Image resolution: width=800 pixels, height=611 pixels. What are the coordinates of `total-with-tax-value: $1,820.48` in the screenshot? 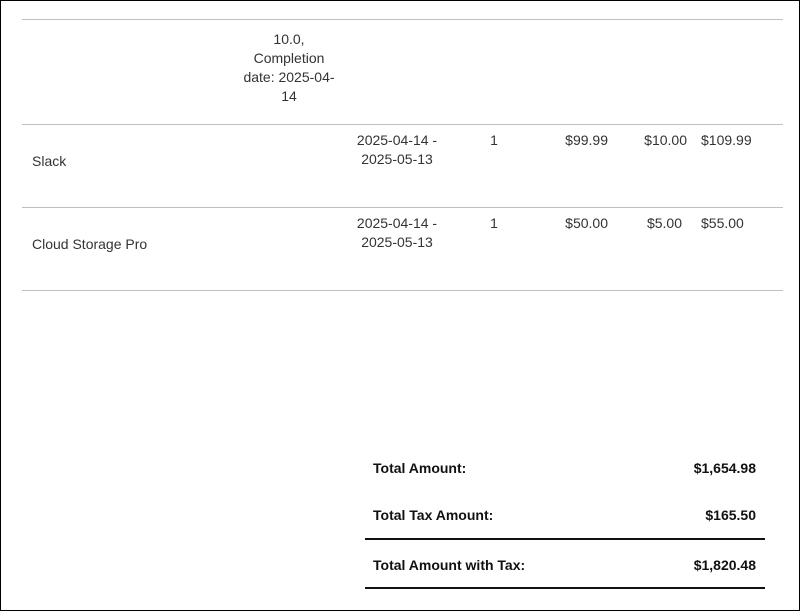 It's located at (724, 565).